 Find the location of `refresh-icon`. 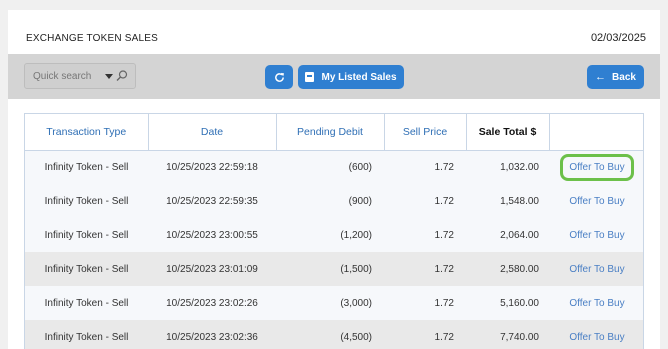

refresh-icon is located at coordinates (279, 77).